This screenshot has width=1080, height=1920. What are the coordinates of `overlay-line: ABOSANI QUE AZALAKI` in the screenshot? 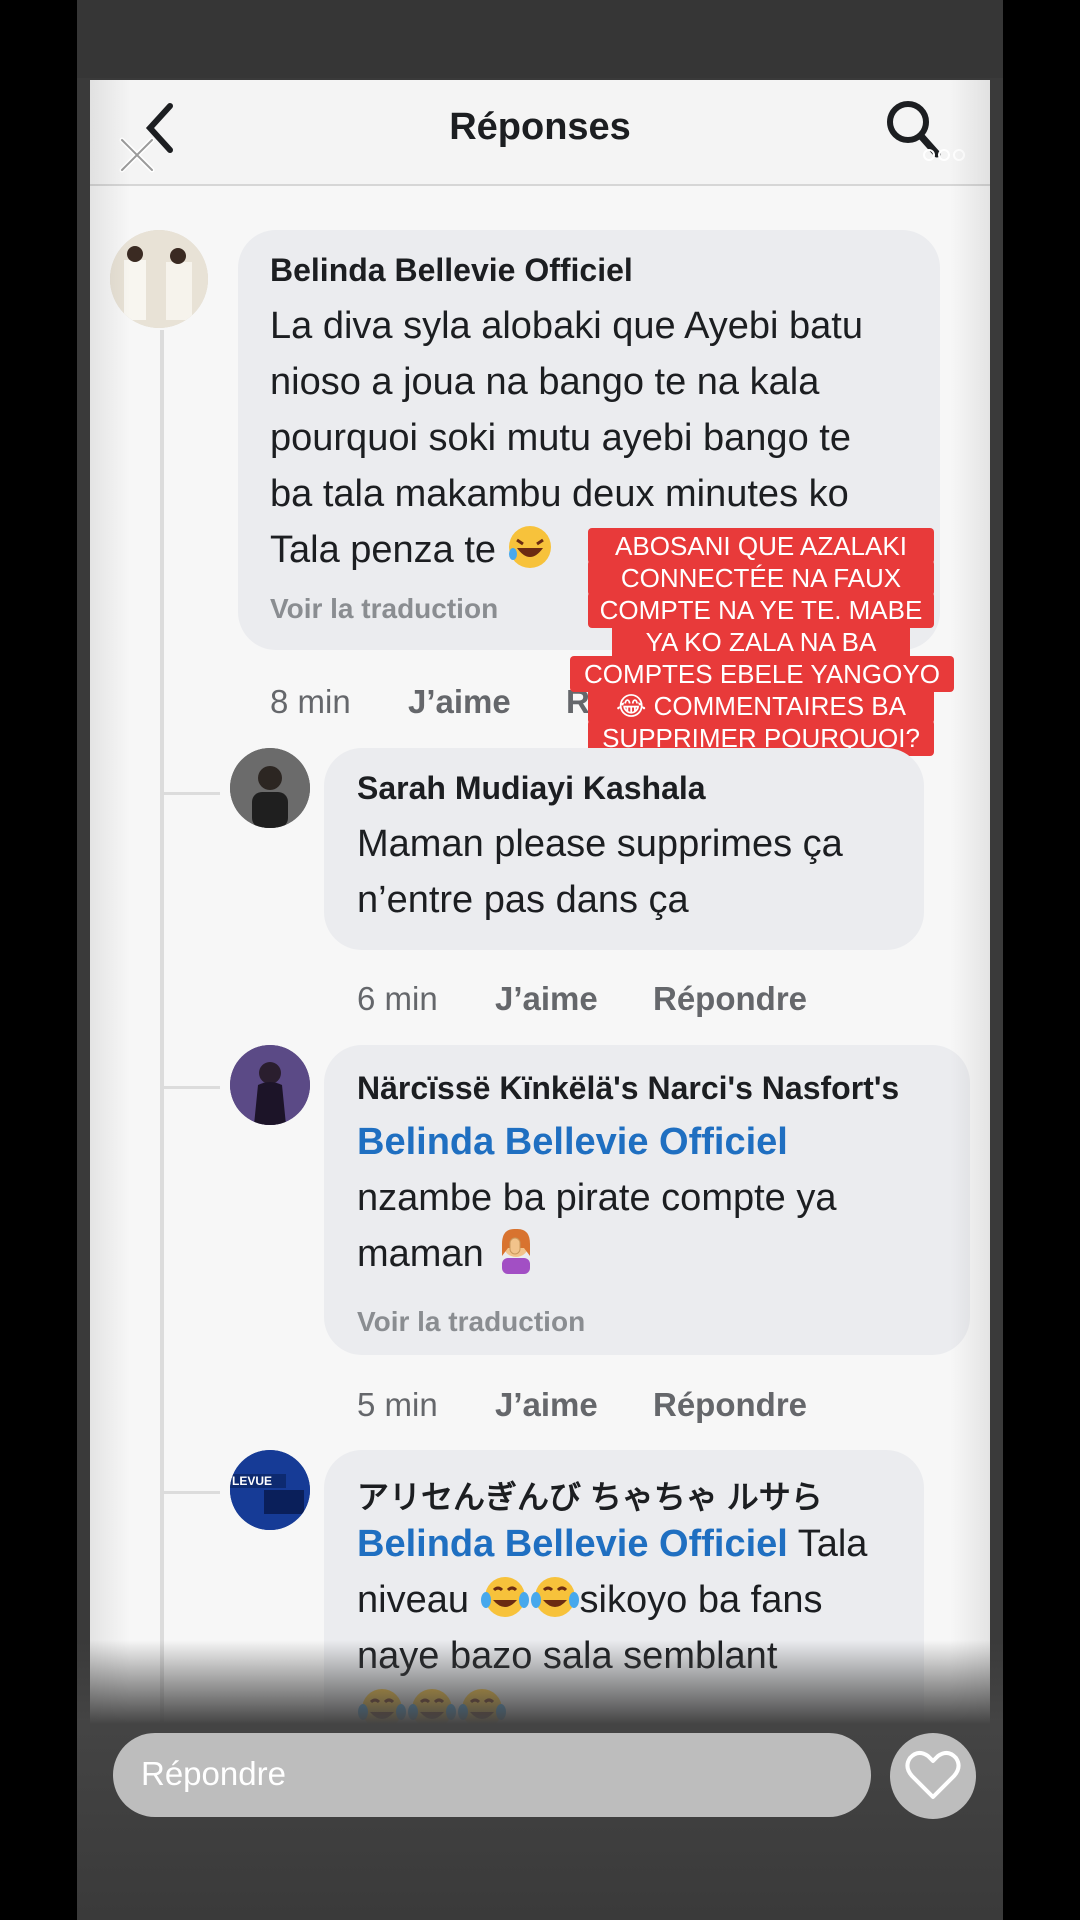 It's located at (761, 546).